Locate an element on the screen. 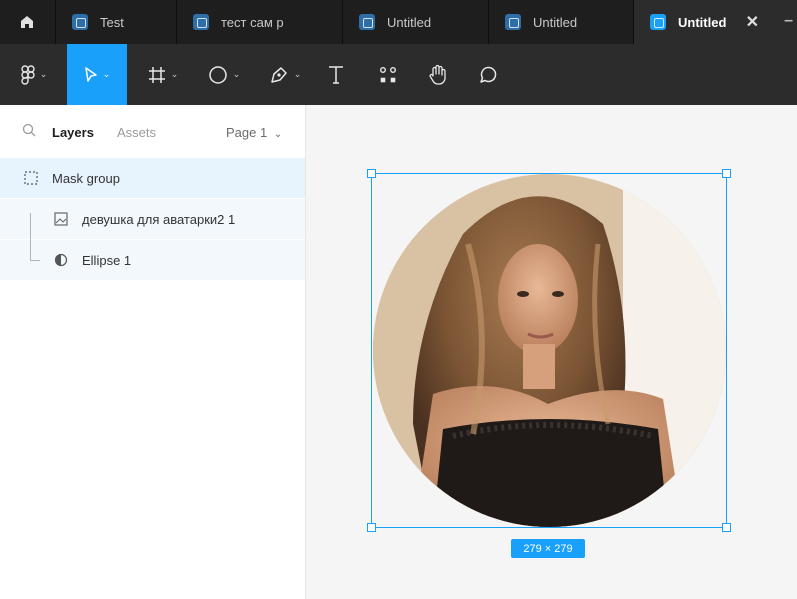 The image size is (797, 599). pen-tool-button: ⌄ is located at coordinates (285, 74).